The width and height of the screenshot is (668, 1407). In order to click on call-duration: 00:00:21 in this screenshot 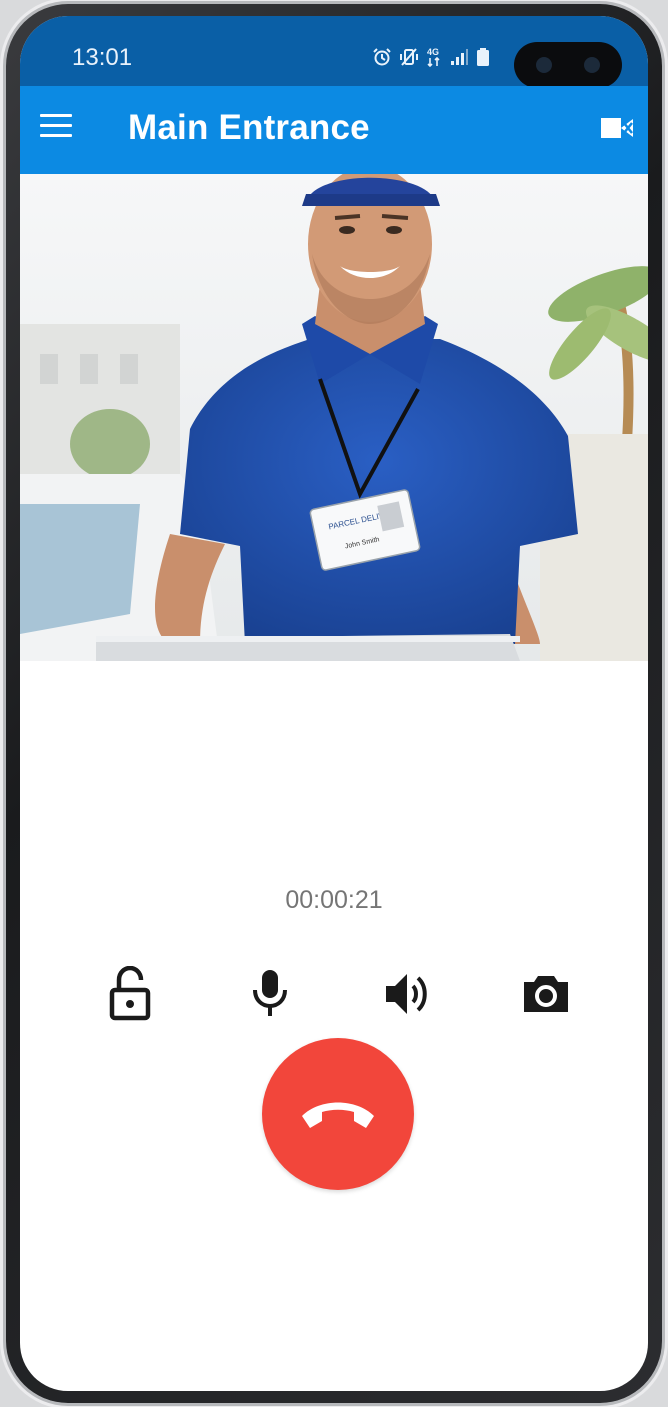, I will do `click(334, 900)`.